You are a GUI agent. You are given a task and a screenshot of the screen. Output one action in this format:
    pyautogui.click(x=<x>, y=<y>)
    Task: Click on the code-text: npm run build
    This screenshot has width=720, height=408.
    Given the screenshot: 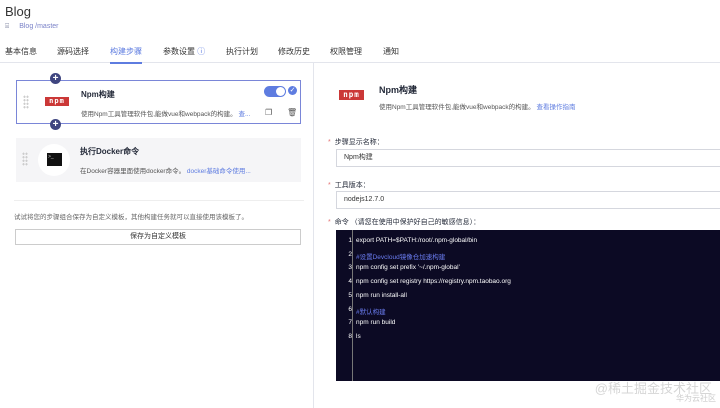 What is the action you would take?
    pyautogui.click(x=376, y=323)
    